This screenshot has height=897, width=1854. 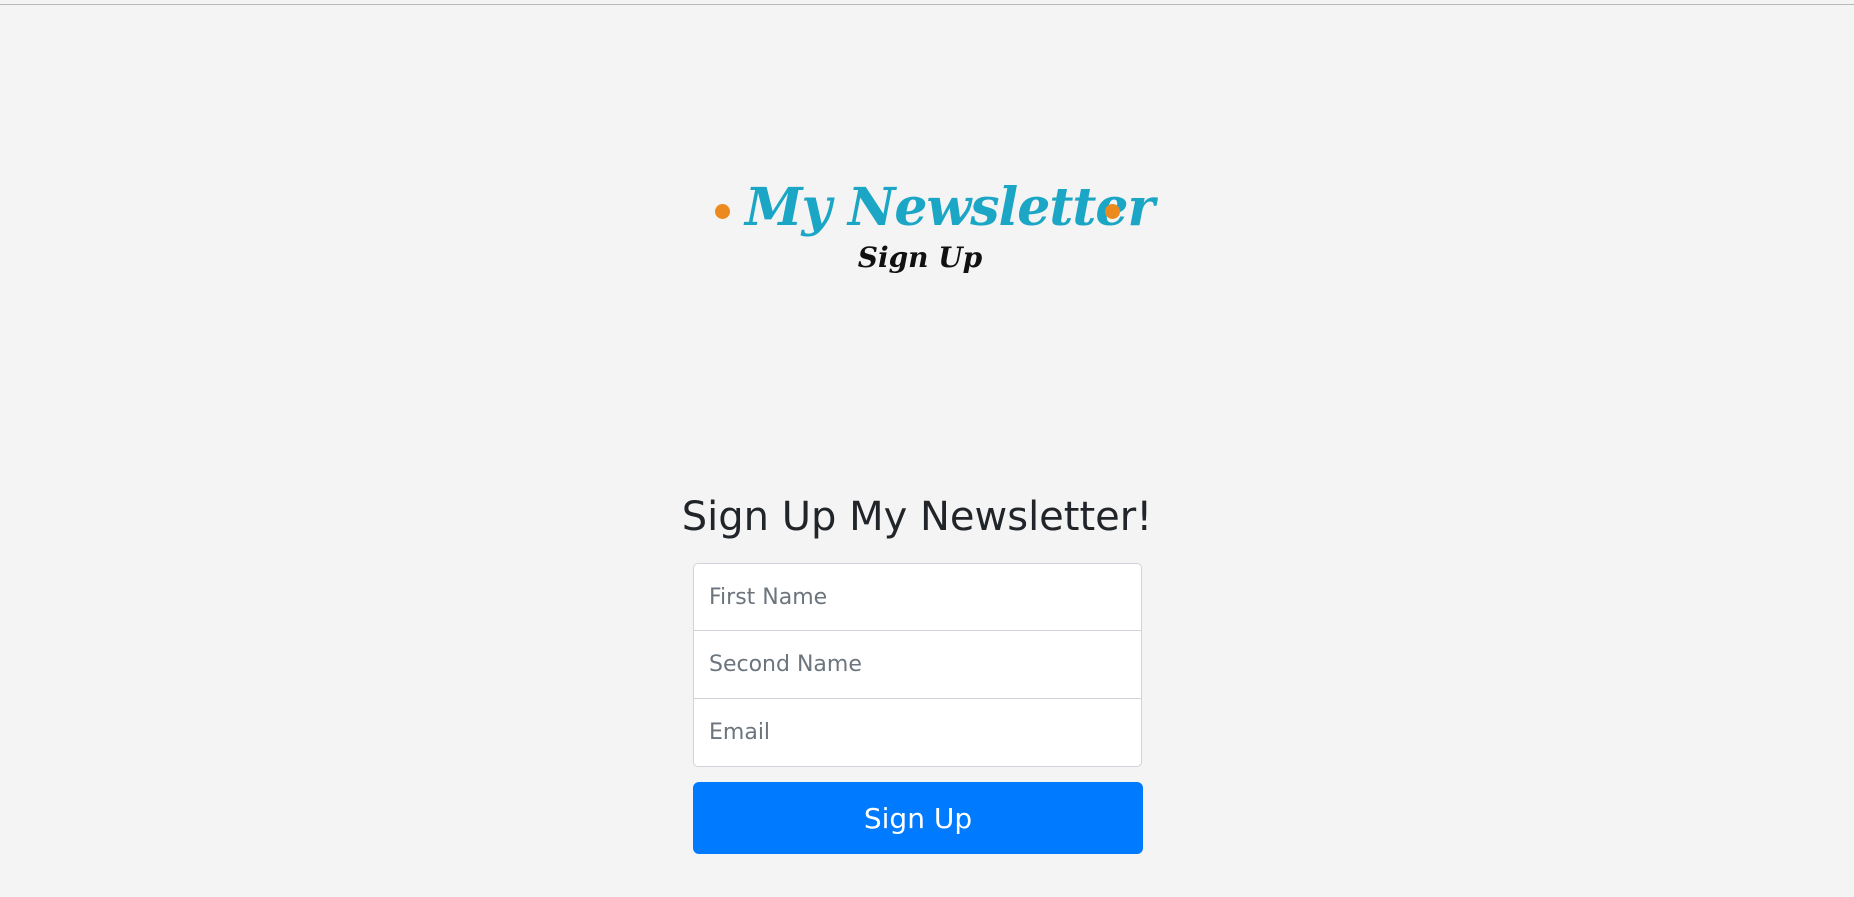 I want to click on second-name-input, so click(x=917, y=665).